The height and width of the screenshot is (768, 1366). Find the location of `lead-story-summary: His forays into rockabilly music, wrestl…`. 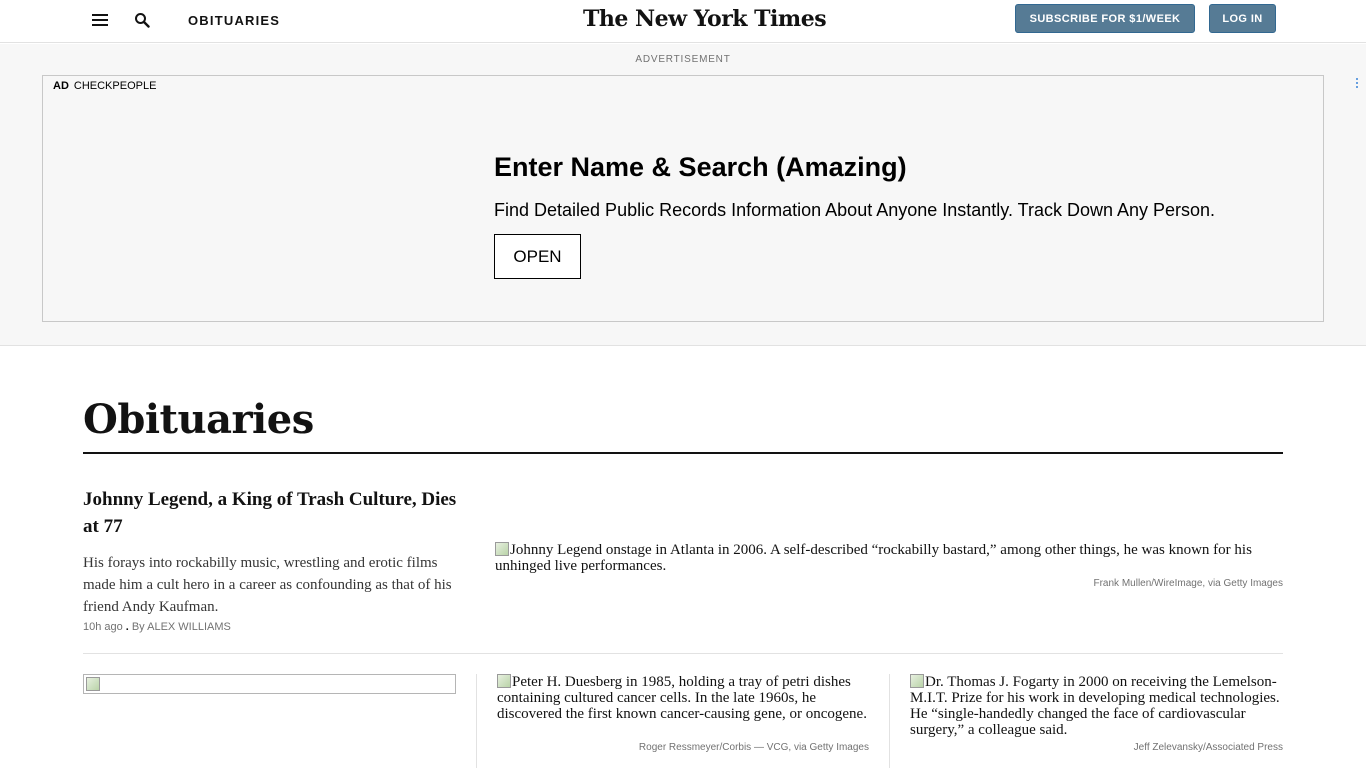

lead-story-summary: His forays into rockabilly music, wrestl… is located at coordinates (273, 585).